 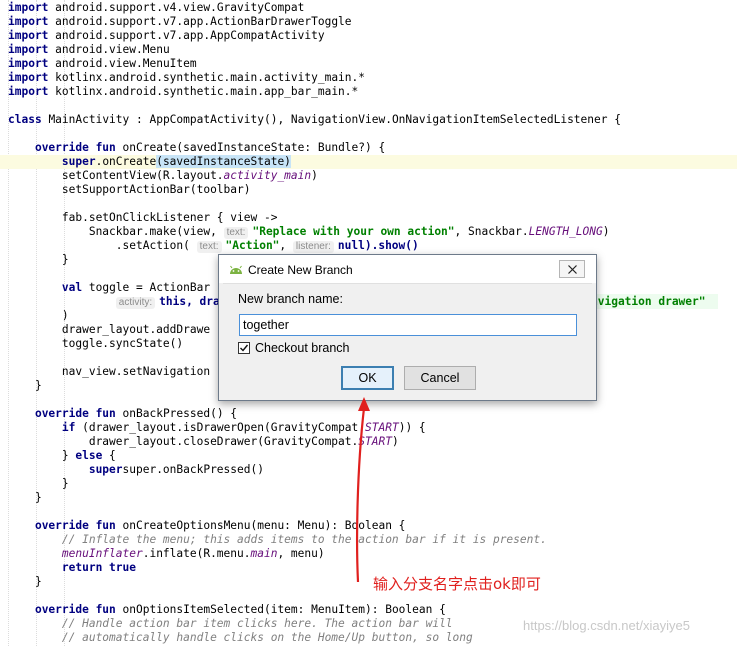 I want to click on annotation-arrow, so click(x=362, y=490).